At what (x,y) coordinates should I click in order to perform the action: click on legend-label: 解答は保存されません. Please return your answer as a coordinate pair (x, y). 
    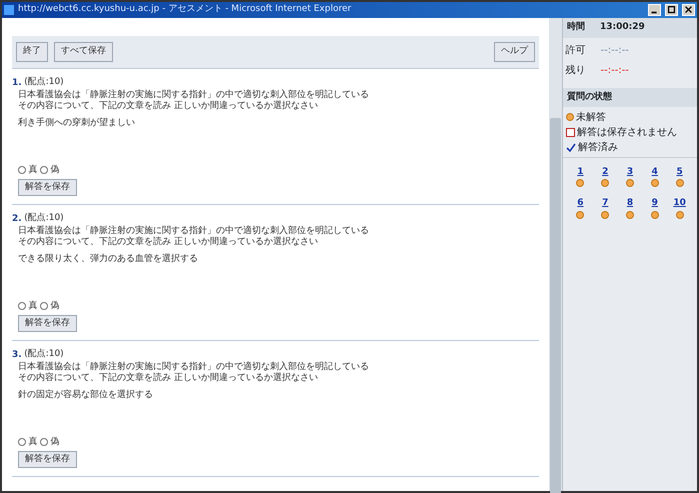
    Looking at the image, I should click on (627, 133).